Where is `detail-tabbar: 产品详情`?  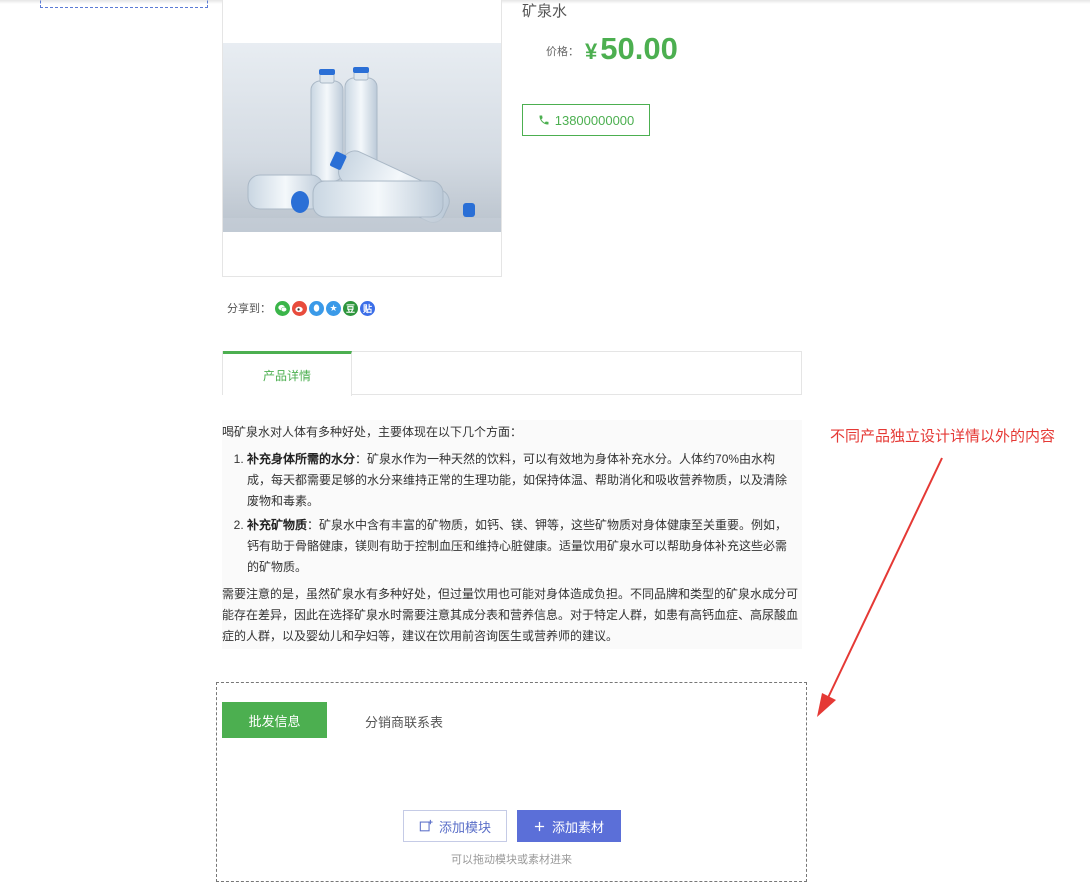 detail-tabbar: 产品详情 is located at coordinates (512, 373).